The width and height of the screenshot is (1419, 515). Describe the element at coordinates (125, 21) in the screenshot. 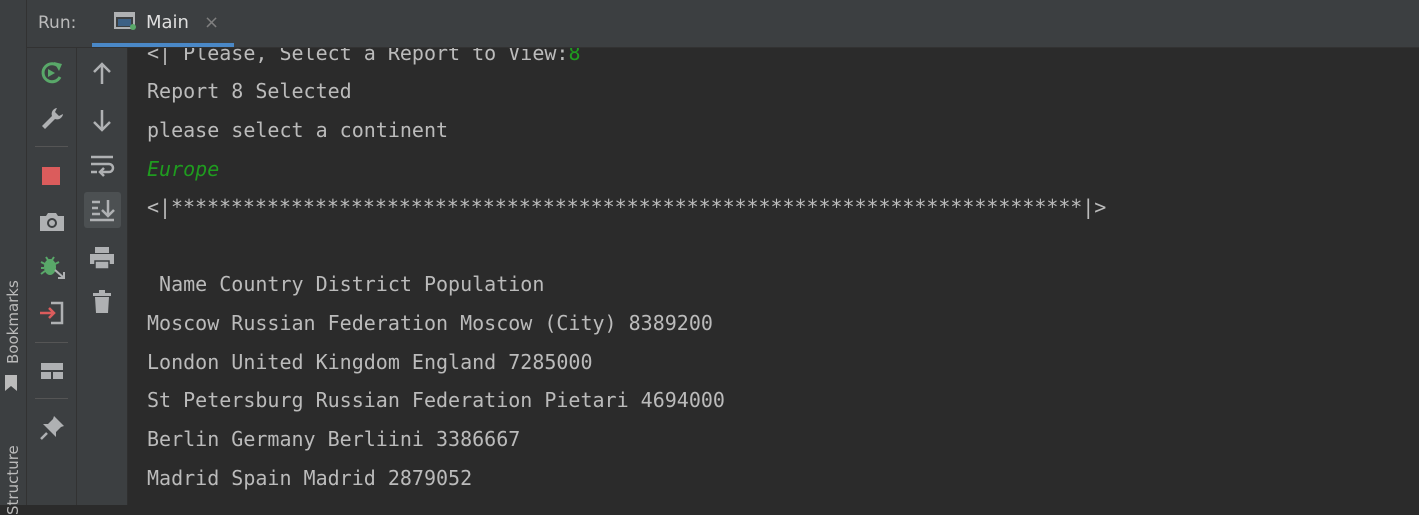

I see `console-window-icon` at that location.